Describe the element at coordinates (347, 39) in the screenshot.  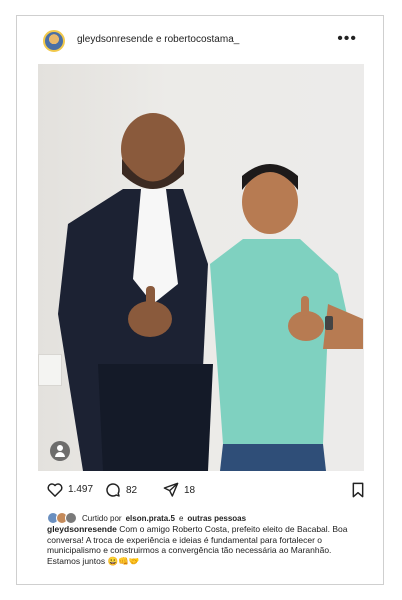
I see `more-options-icon: •••` at that location.